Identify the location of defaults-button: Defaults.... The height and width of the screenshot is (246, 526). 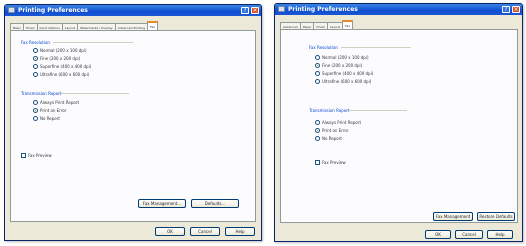
(215, 203).